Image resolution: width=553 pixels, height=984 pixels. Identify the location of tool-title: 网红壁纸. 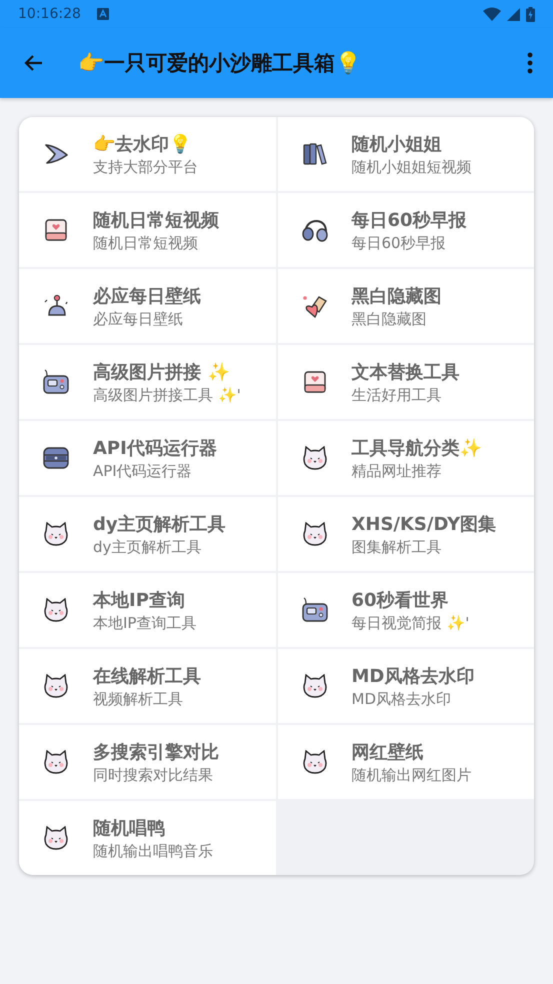
(388, 752).